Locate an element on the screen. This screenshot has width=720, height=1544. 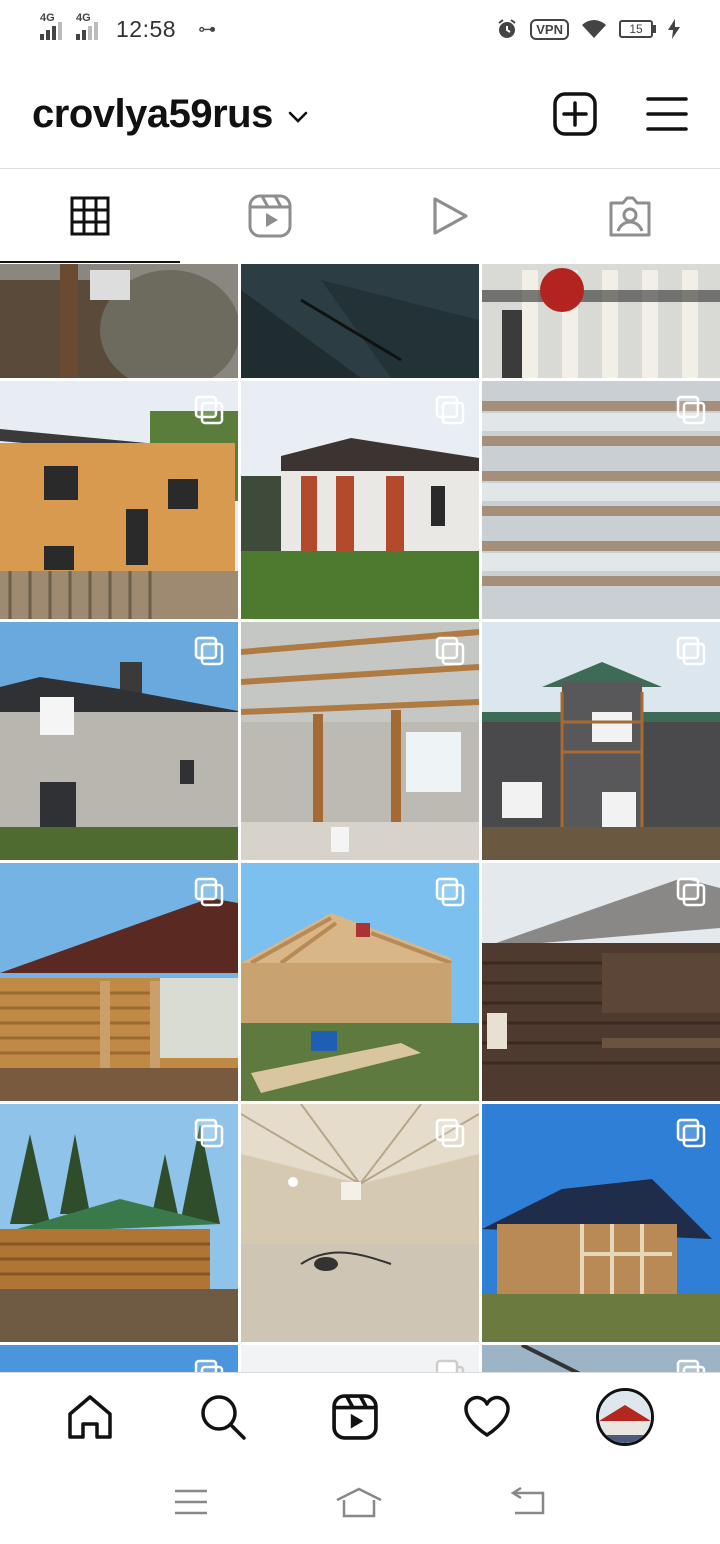
battery-icon: 15 is located at coordinates (637, 29).